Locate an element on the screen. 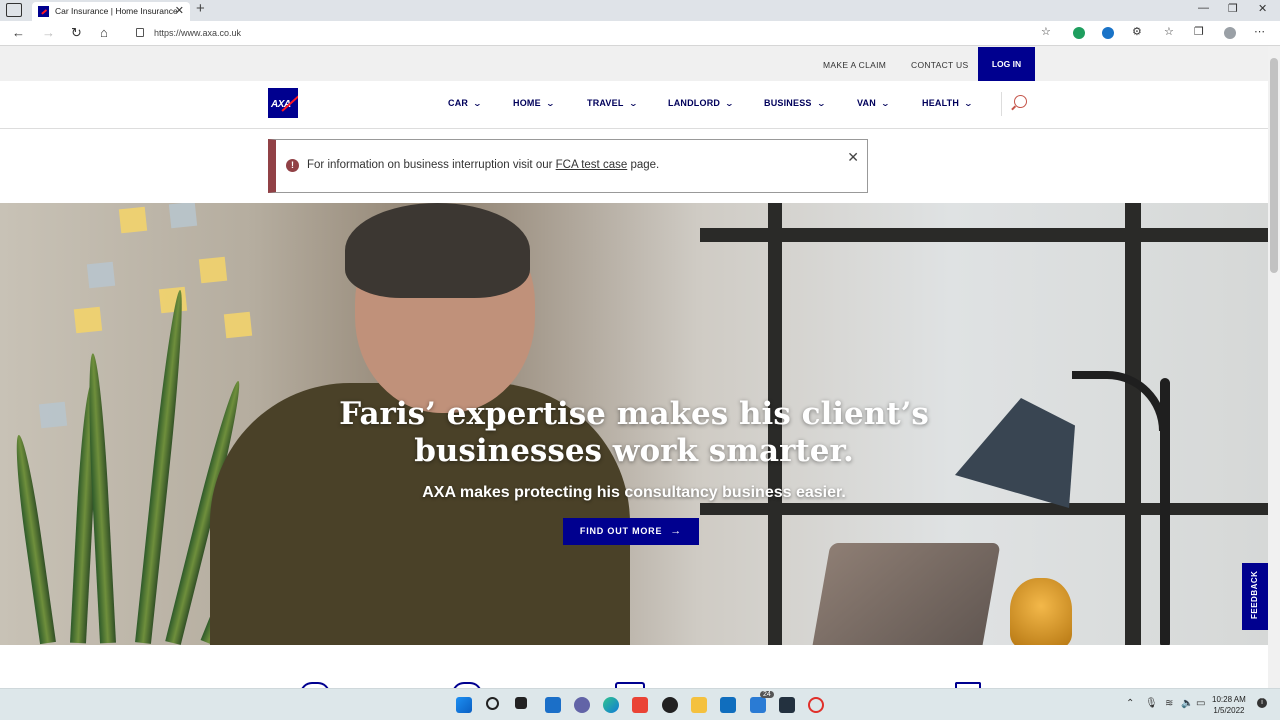  store-icon is located at coordinates (728, 705).